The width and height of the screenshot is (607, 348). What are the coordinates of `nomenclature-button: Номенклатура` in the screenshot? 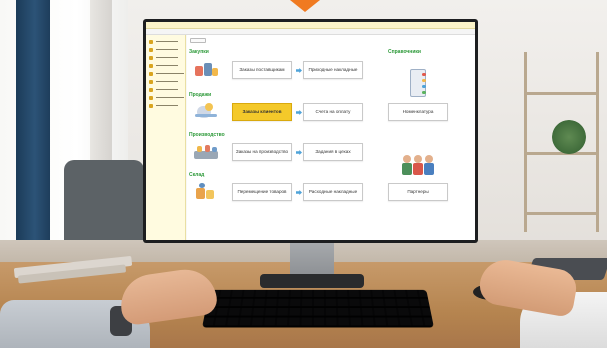 It's located at (418, 112).